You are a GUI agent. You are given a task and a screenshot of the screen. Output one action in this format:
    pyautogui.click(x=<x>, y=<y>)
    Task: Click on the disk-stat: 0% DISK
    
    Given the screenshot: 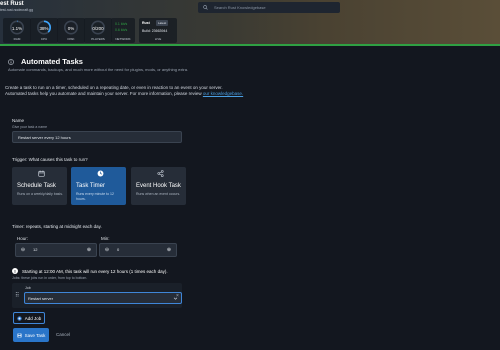 What is the action you would take?
    pyautogui.click(x=71, y=30)
    